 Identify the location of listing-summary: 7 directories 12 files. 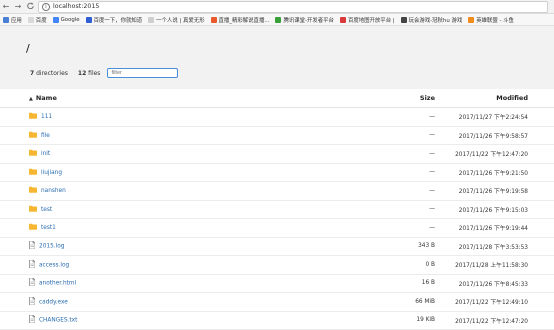
(104, 73).